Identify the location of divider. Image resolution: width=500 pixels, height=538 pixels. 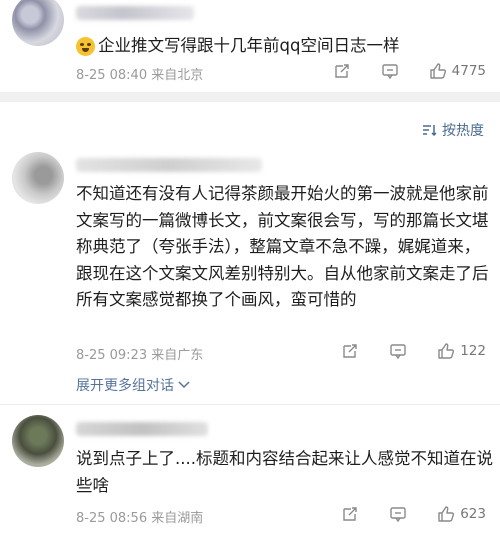
(250, 404).